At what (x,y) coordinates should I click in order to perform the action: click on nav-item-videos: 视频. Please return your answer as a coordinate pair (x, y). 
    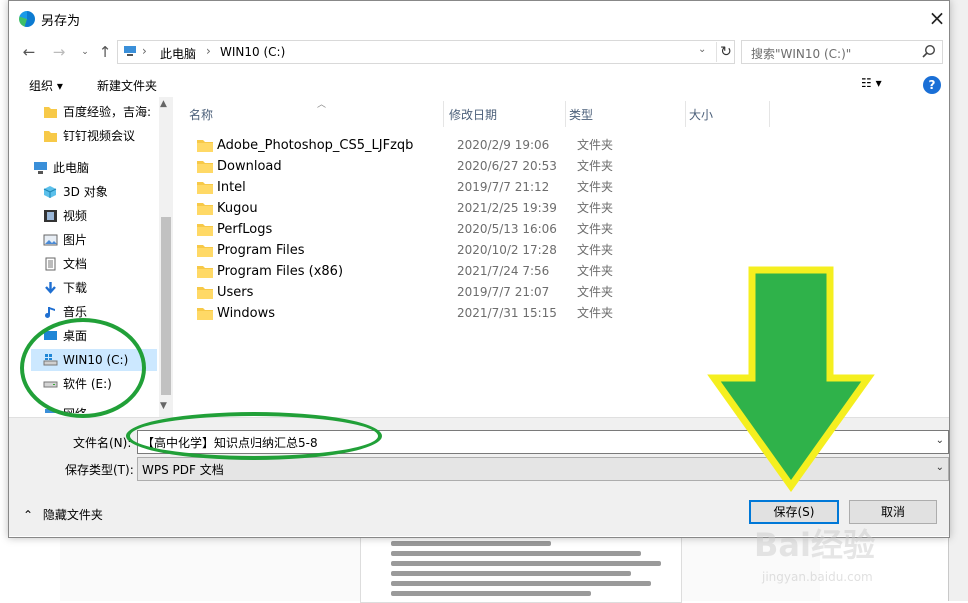
    Looking at the image, I should click on (94, 216).